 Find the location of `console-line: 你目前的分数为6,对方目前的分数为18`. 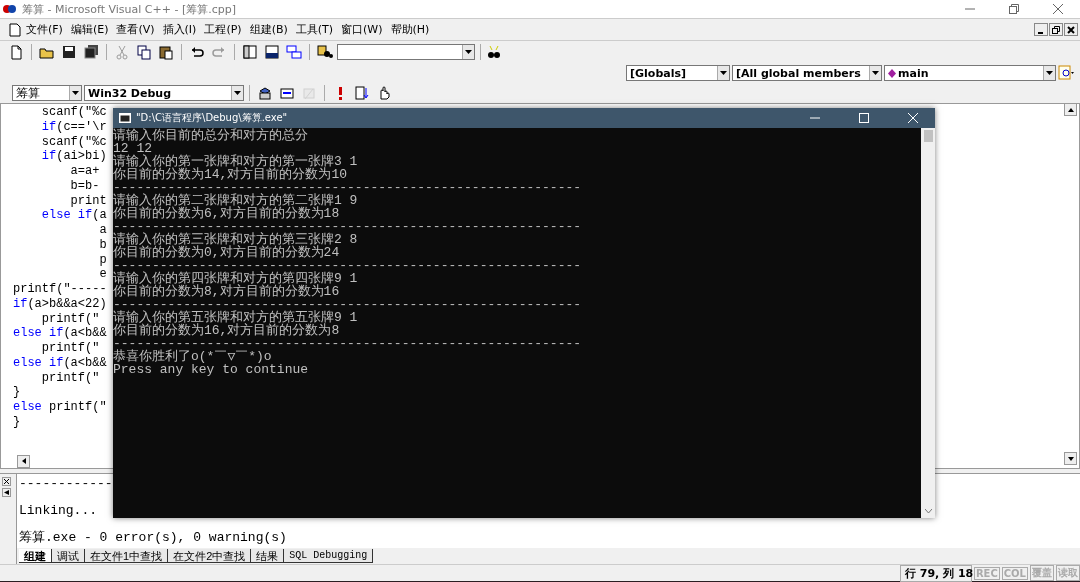

console-line: 你目前的分数为6,对方目前的分数为18 is located at coordinates (227, 213).